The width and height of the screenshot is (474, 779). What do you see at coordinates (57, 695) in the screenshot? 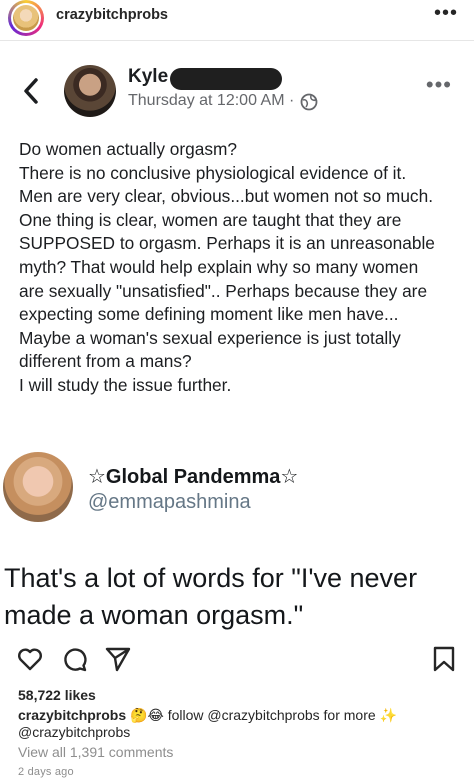
I see `like-count: 58,722 likes` at bounding box center [57, 695].